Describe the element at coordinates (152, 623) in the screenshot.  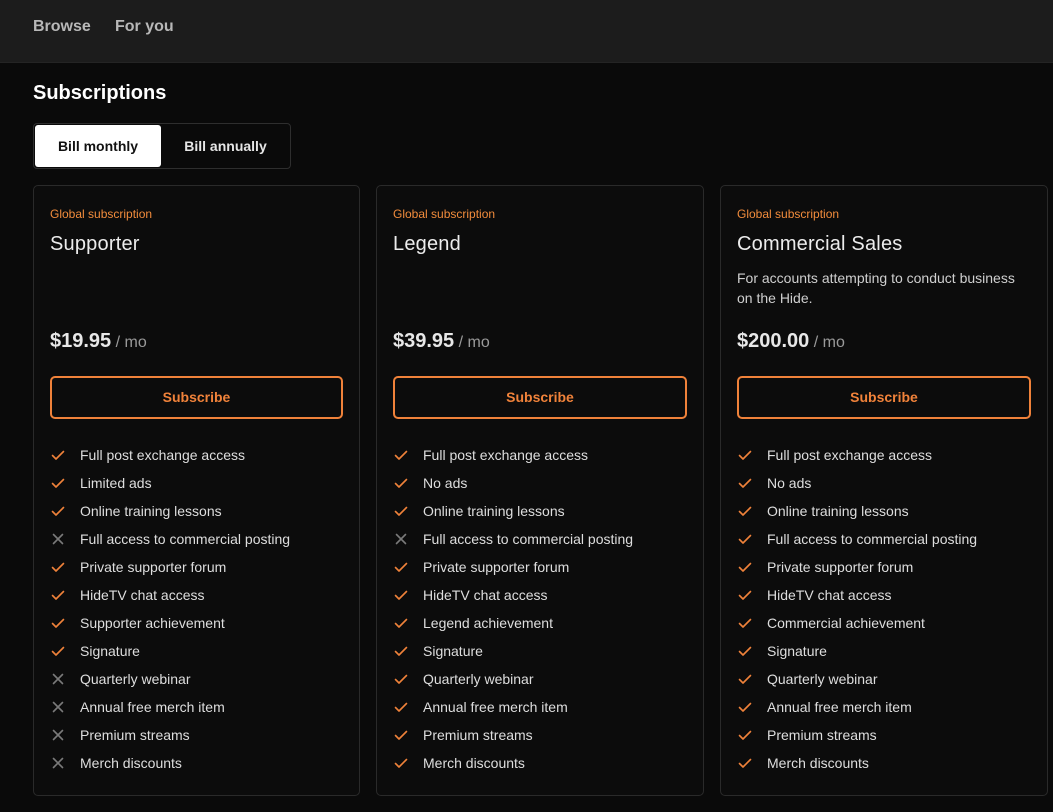
I see `feature-label: Supporter achievement` at that location.